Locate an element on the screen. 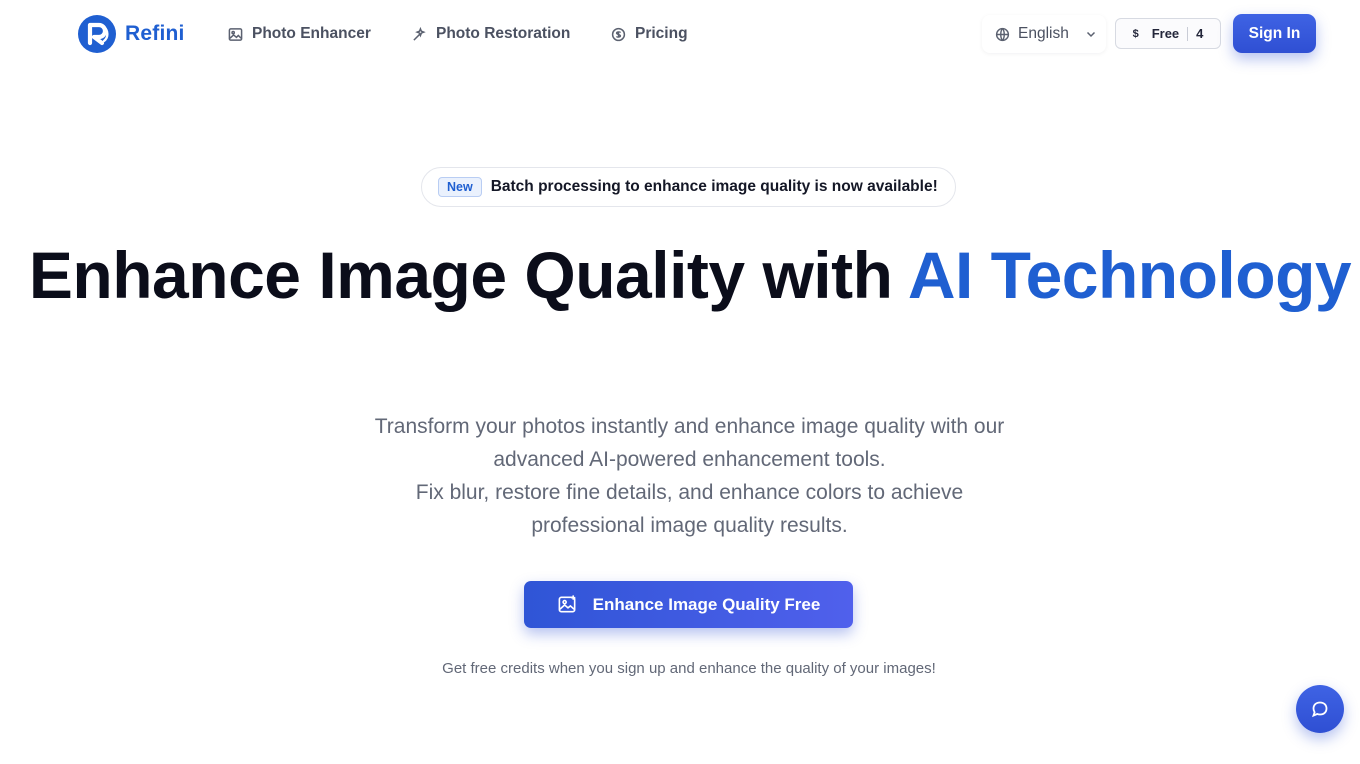  brand-name: Refini is located at coordinates (155, 33).